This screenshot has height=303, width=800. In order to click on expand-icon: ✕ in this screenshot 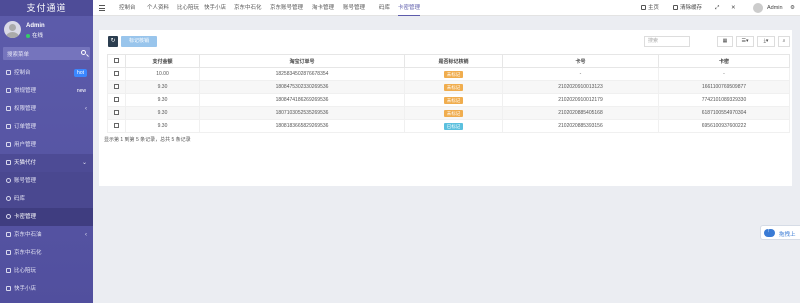, I will do `click(733, 8)`.